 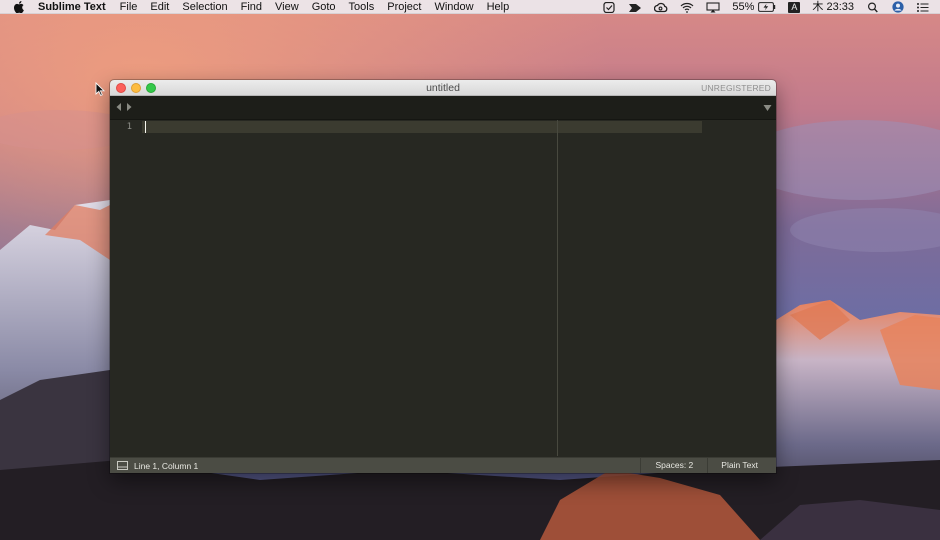 What do you see at coordinates (443, 108) in the screenshot?
I see `tab-bar` at bounding box center [443, 108].